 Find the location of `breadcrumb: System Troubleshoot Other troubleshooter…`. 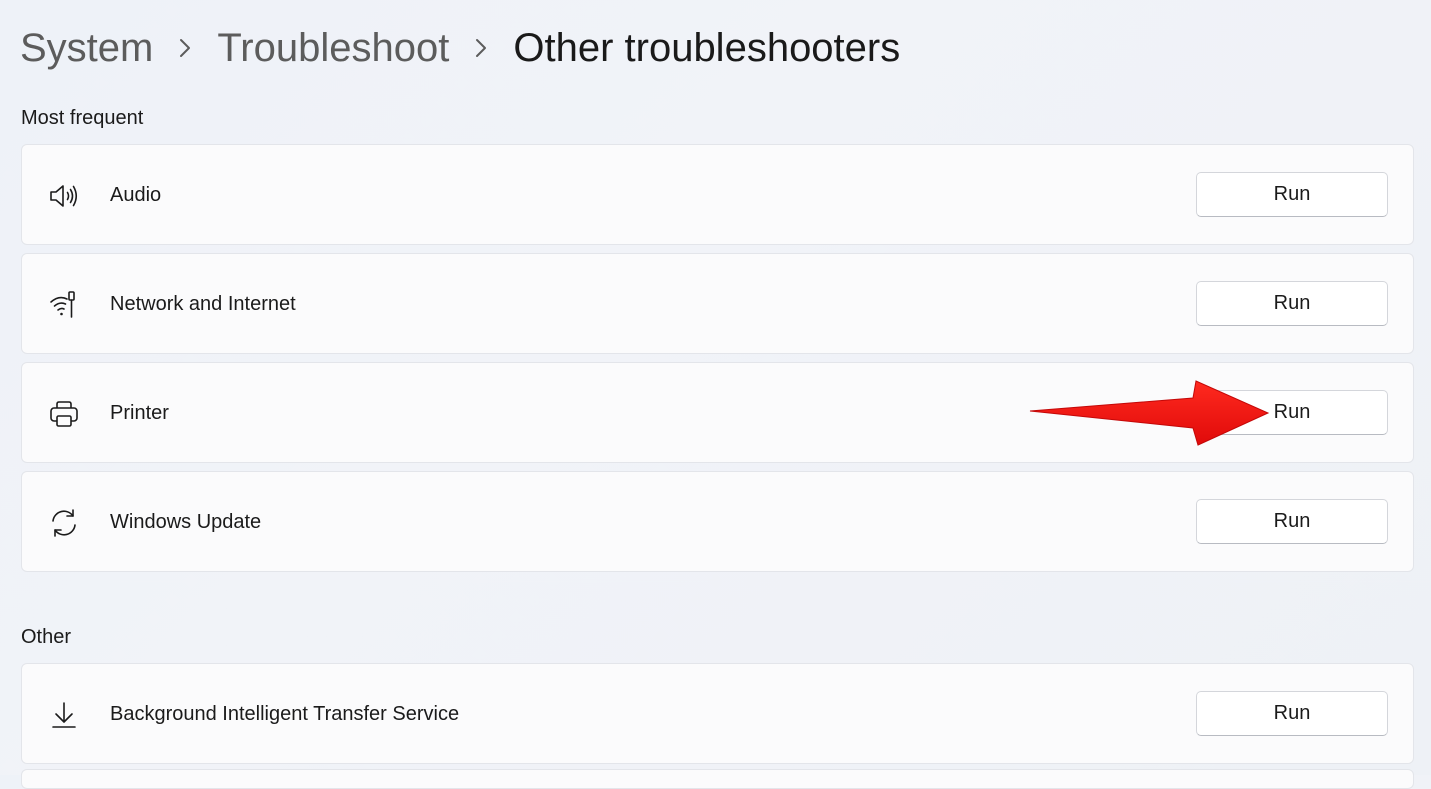

breadcrumb: System Troubleshoot Other troubleshooter… is located at coordinates (460, 48).